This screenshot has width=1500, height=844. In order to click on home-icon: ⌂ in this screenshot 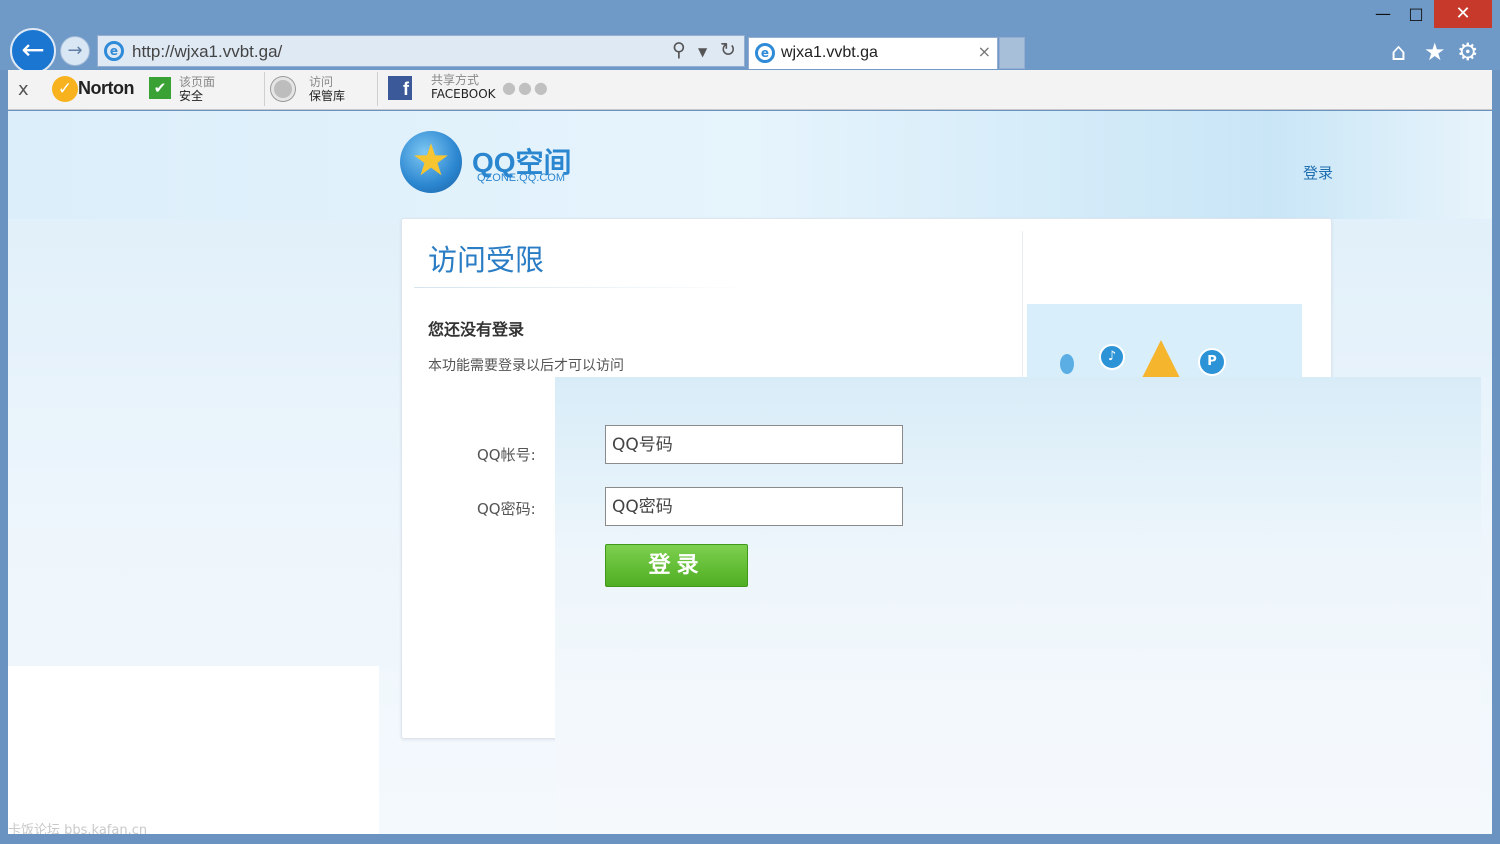, I will do `click(1398, 52)`.